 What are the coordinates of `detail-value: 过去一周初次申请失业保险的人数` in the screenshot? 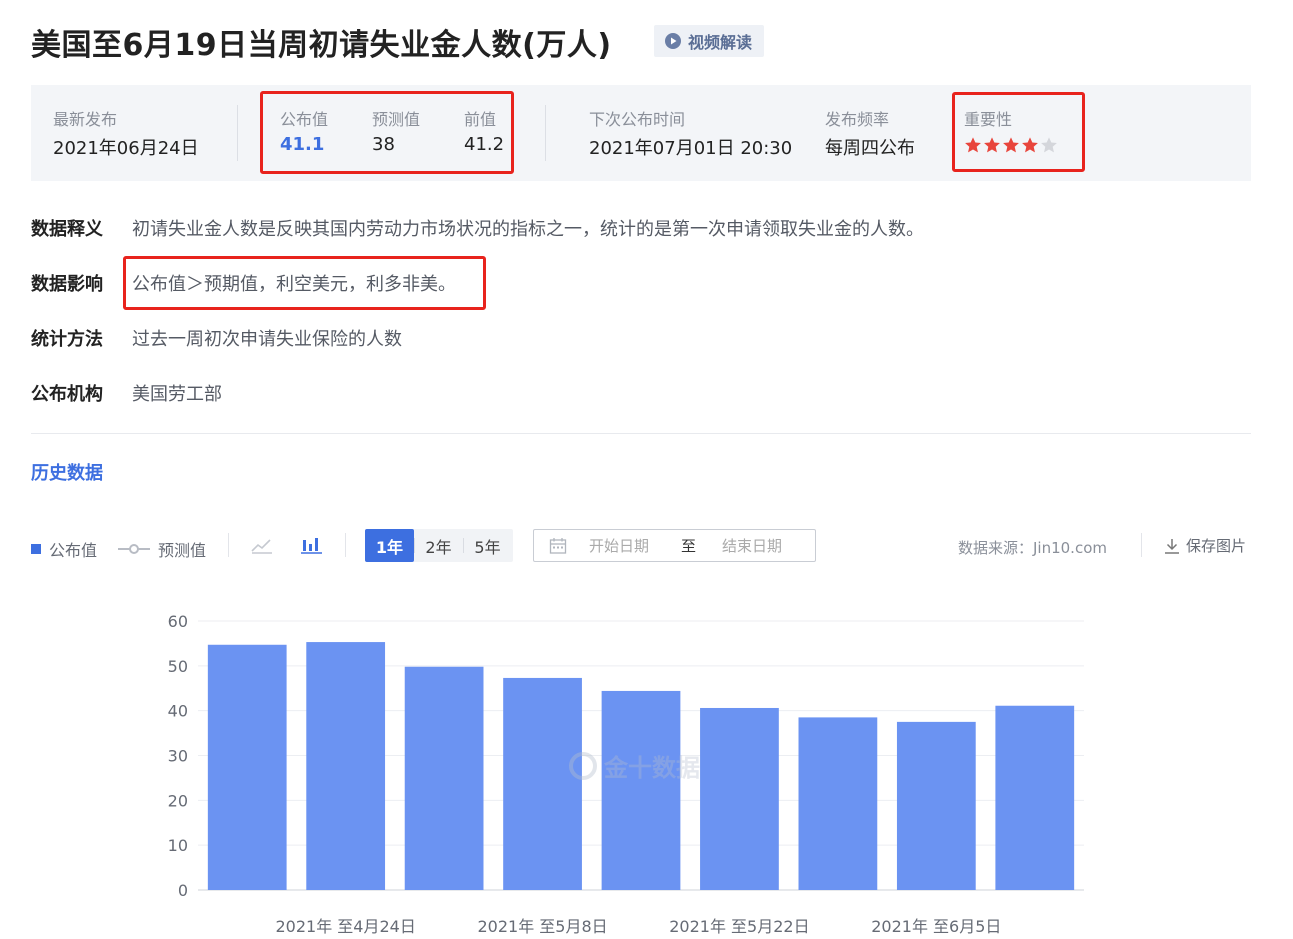 It's located at (267, 339).